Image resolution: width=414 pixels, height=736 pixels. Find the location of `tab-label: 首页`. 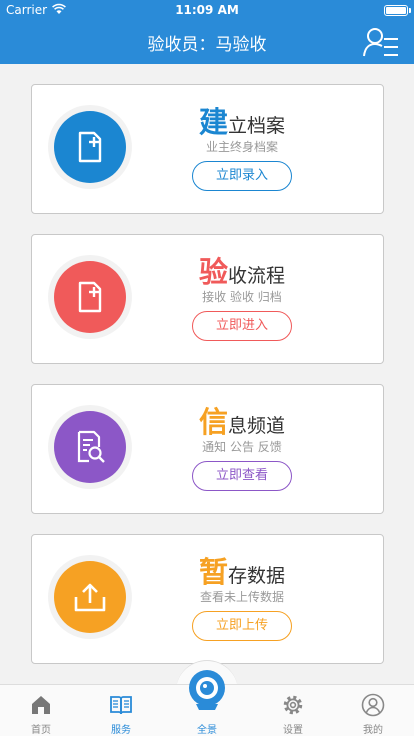

tab-label: 首页 is located at coordinates (41, 730).